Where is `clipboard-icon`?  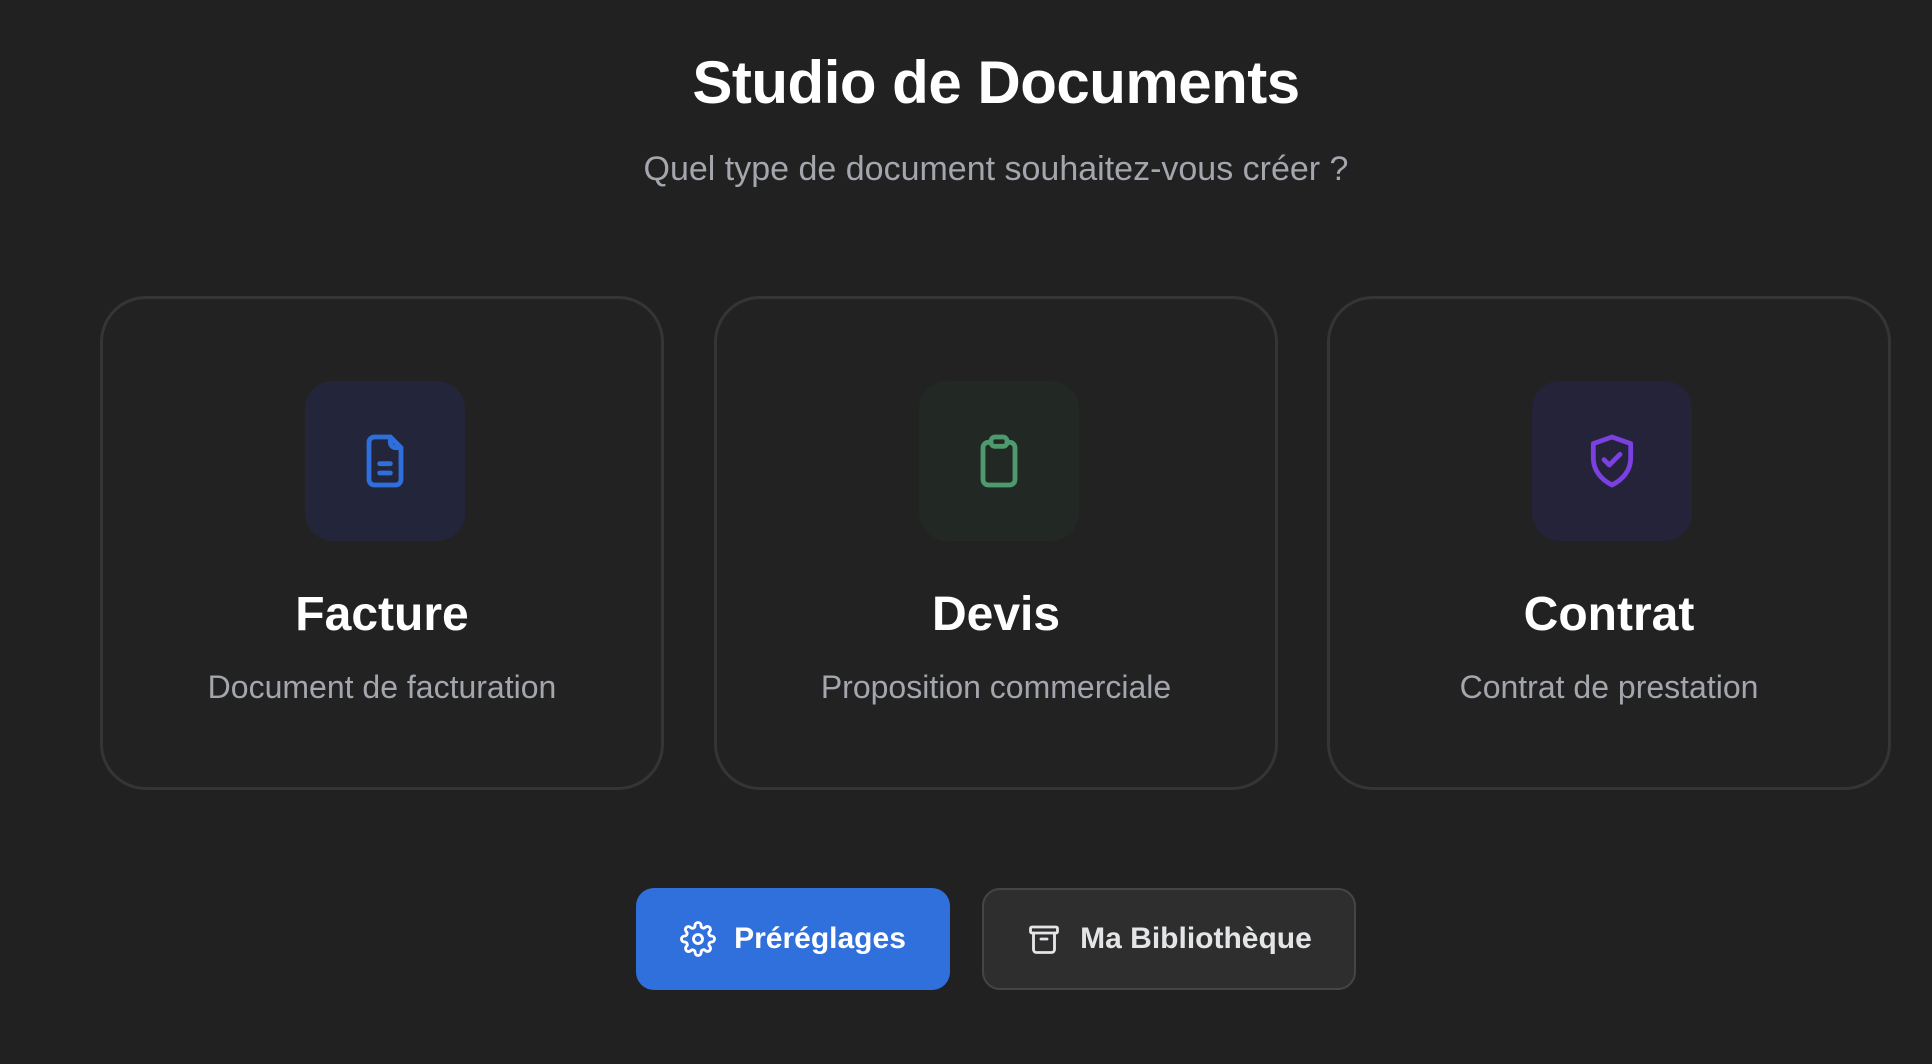
clipboard-icon is located at coordinates (999, 461).